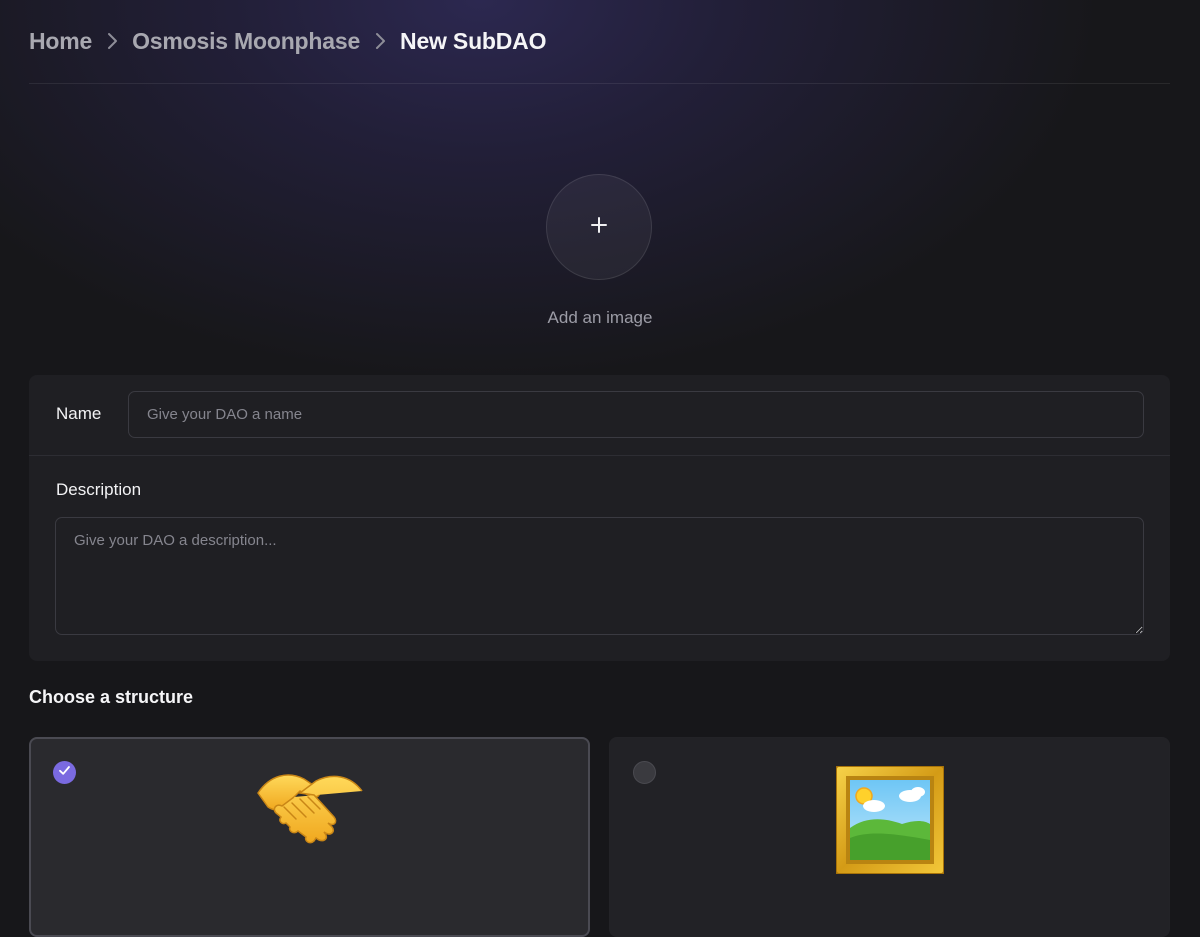 The width and height of the screenshot is (1200, 937). I want to click on radio-unchecked, so click(644, 772).